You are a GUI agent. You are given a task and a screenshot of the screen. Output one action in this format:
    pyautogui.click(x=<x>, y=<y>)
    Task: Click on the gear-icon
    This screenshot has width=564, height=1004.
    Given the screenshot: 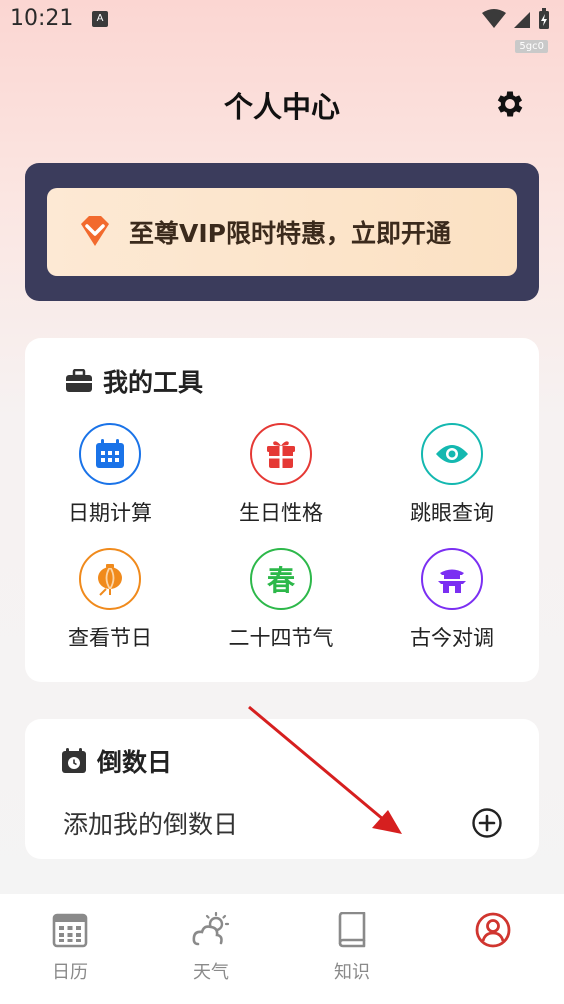 What is the action you would take?
    pyautogui.click(x=510, y=104)
    